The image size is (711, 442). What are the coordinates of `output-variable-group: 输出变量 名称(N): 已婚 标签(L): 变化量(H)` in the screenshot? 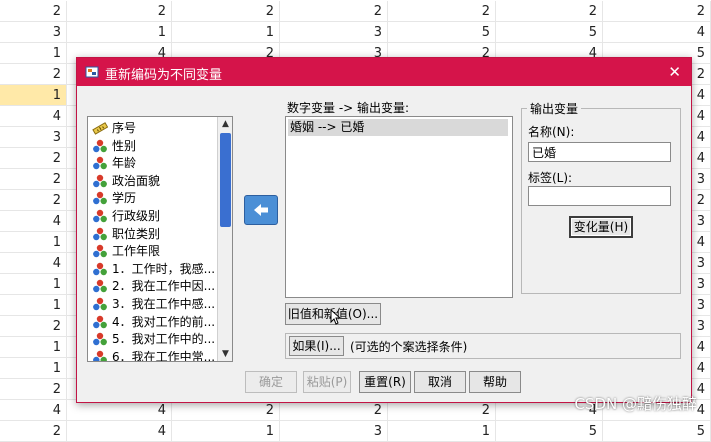 It's located at (601, 197).